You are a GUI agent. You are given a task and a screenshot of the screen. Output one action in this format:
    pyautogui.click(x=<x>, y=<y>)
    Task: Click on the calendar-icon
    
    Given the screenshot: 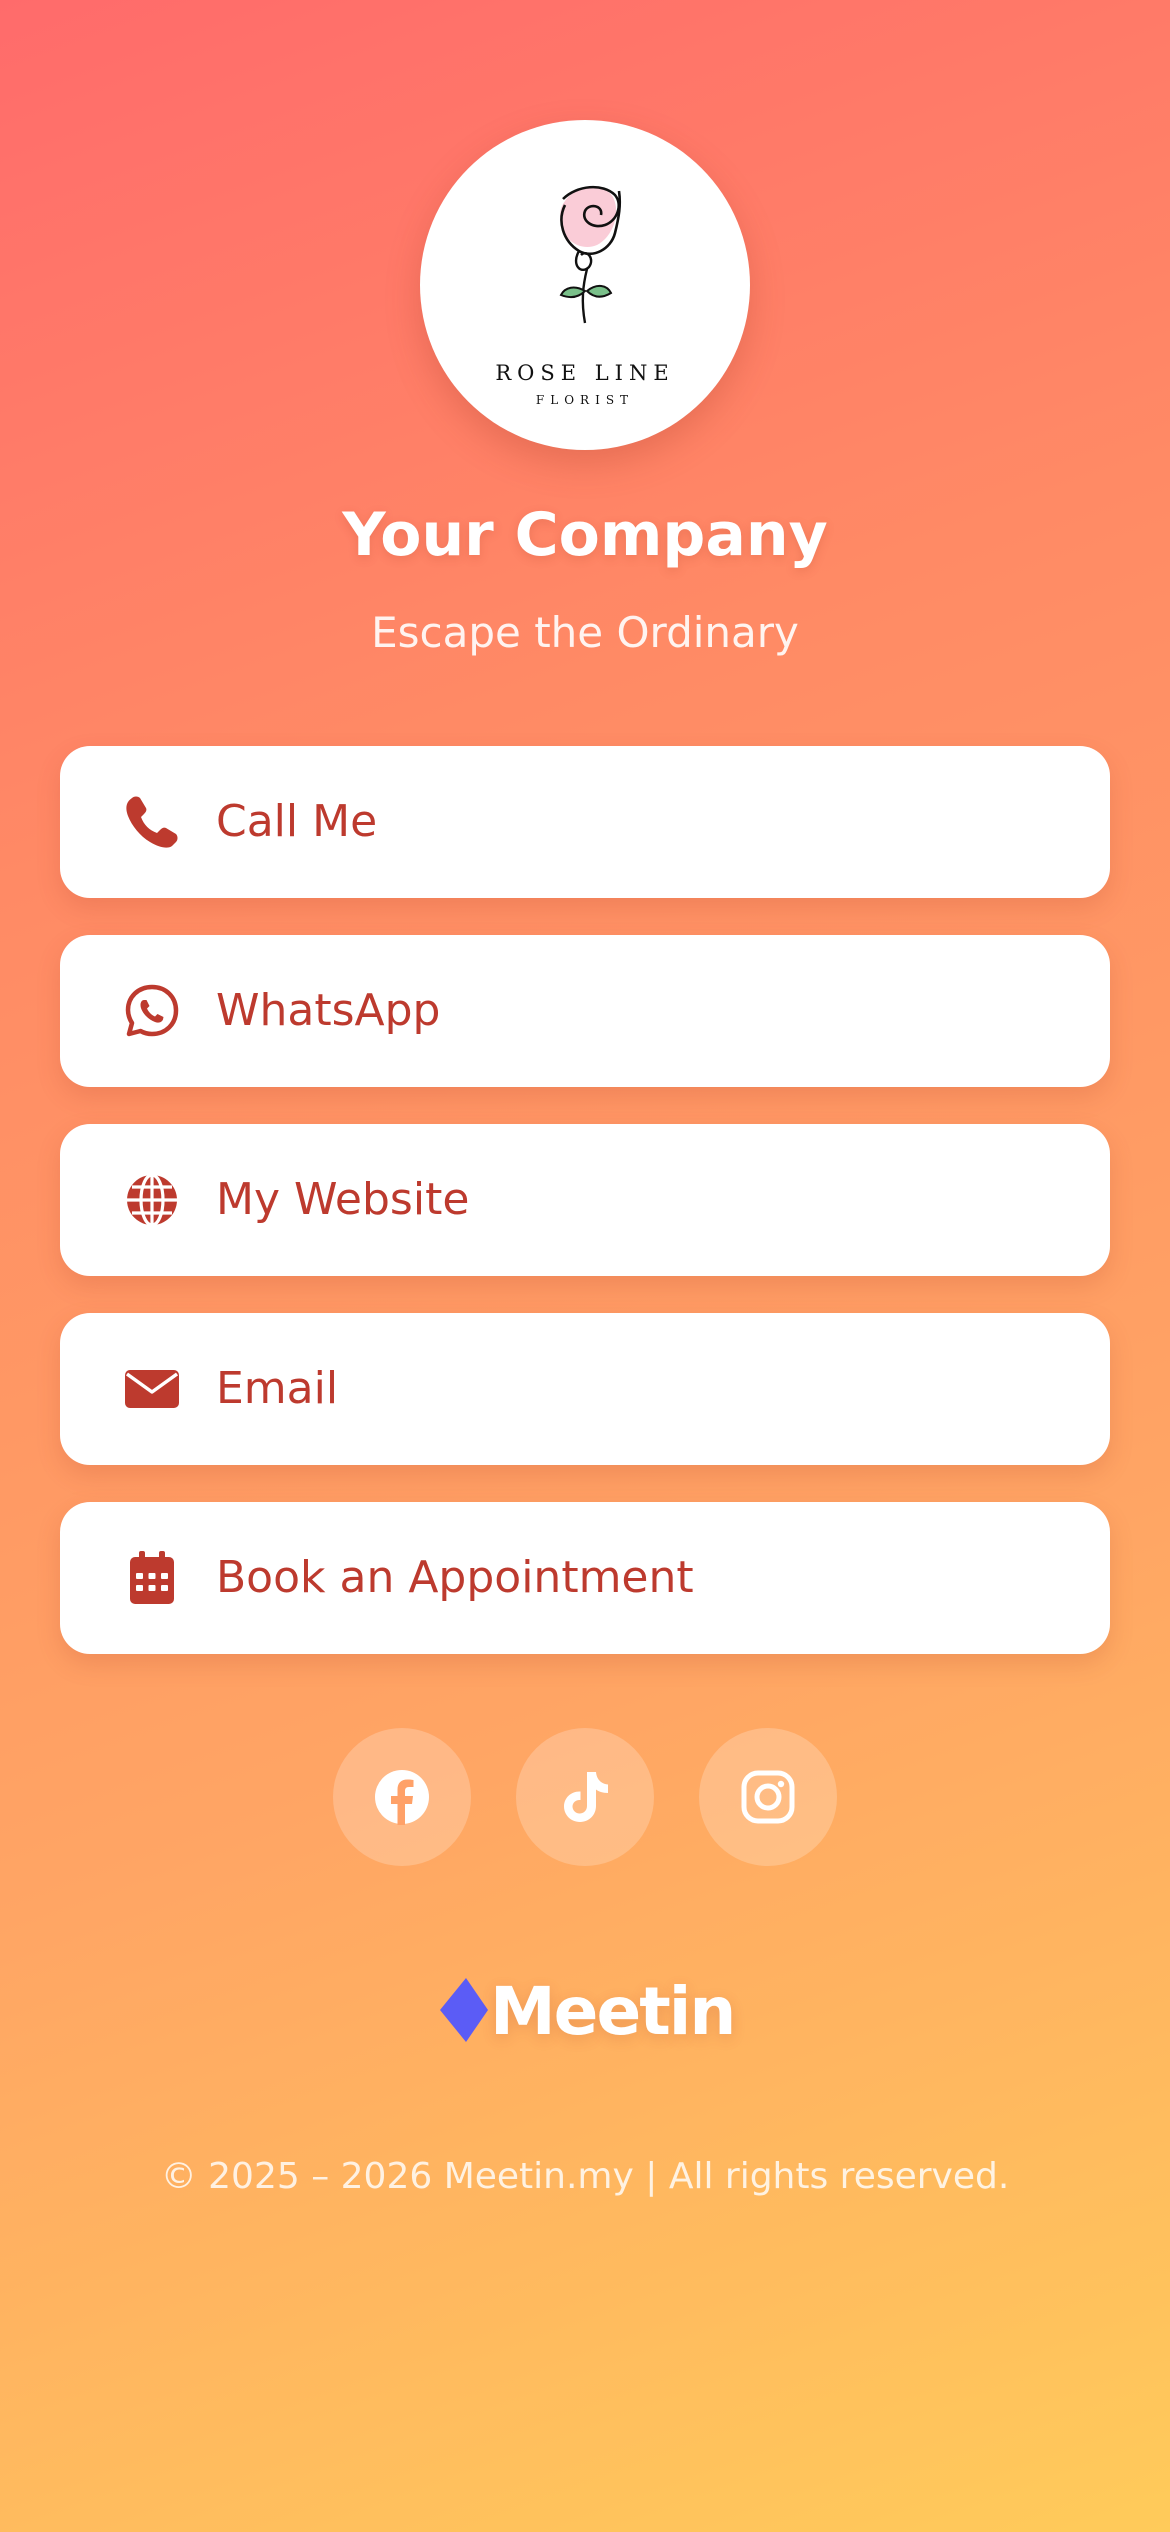 What is the action you would take?
    pyautogui.click(x=152, y=1577)
    